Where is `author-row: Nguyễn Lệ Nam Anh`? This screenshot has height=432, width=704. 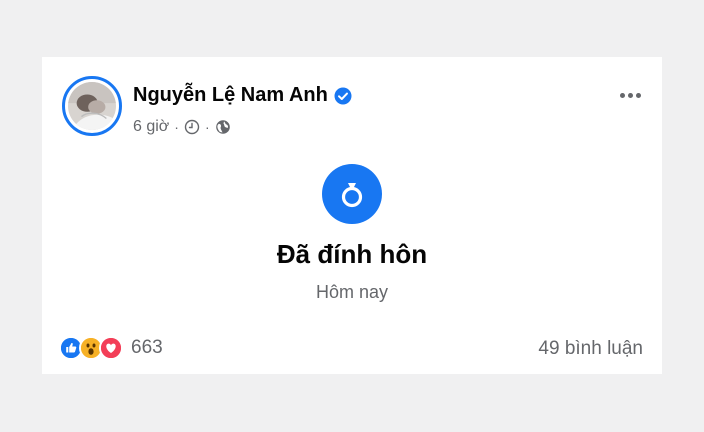
author-row: Nguyễn Lệ Nam Anh is located at coordinates (242, 95).